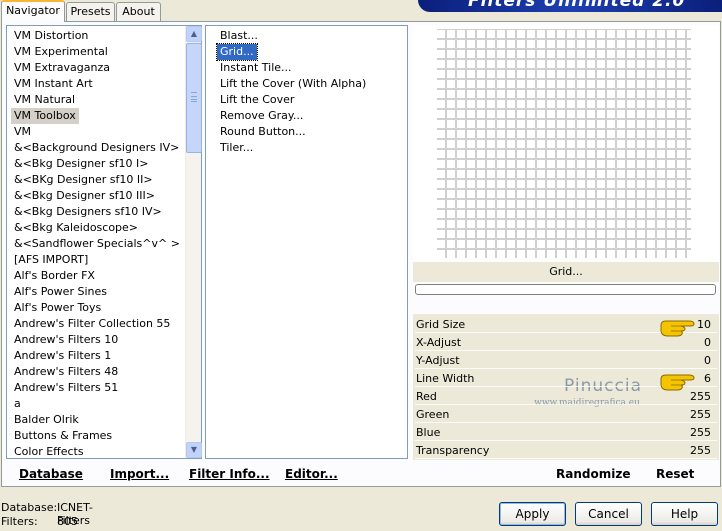  Describe the element at coordinates (566, 451) in the screenshot. I see `param-slider: Transparency 255` at that location.